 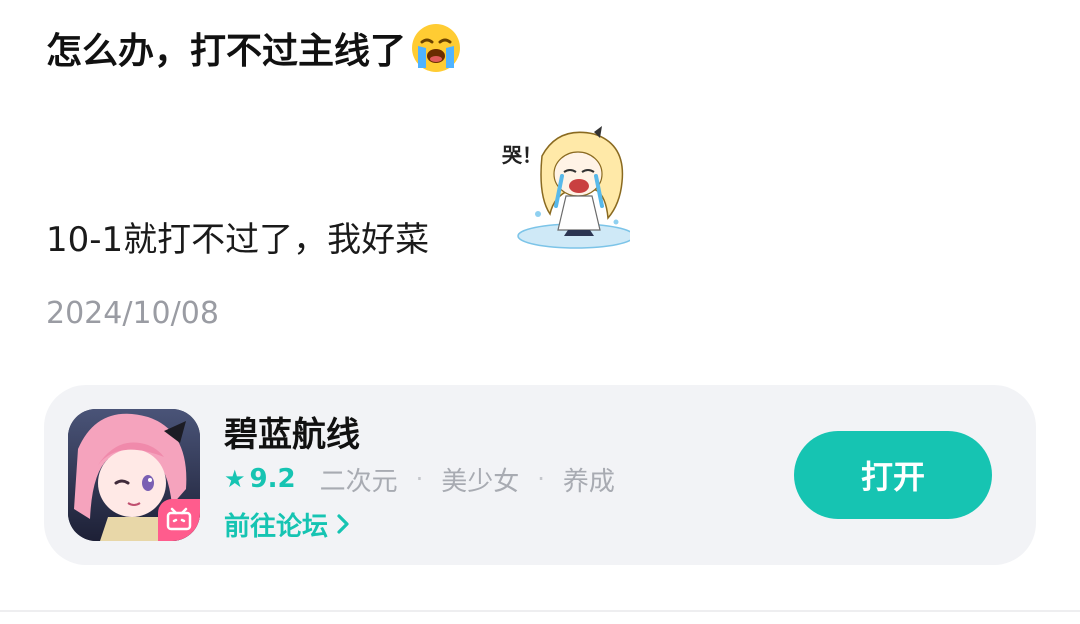 I want to click on divider, so click(x=540, y=611).